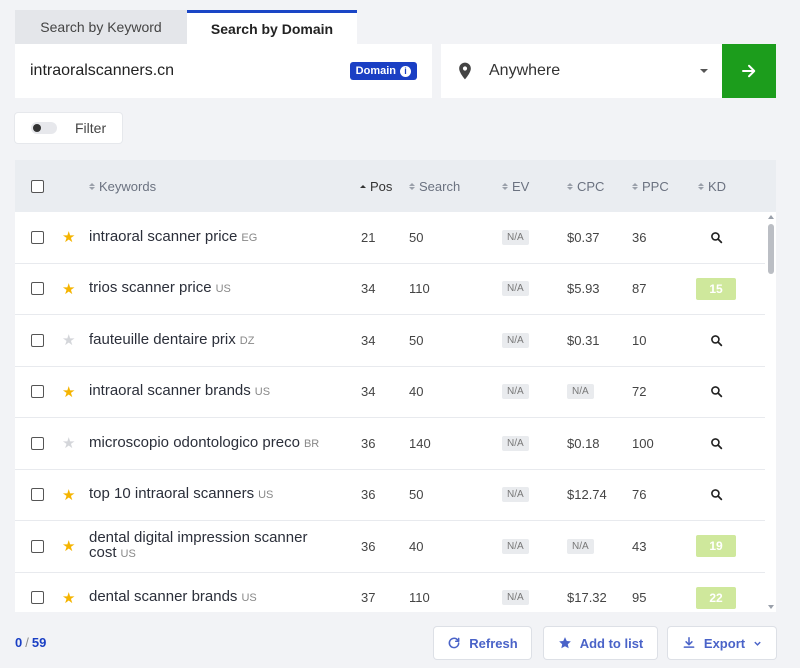 This screenshot has width=800, height=668. I want to click on keyword-text: dental digital impression scanner cost US, so click(214, 546).